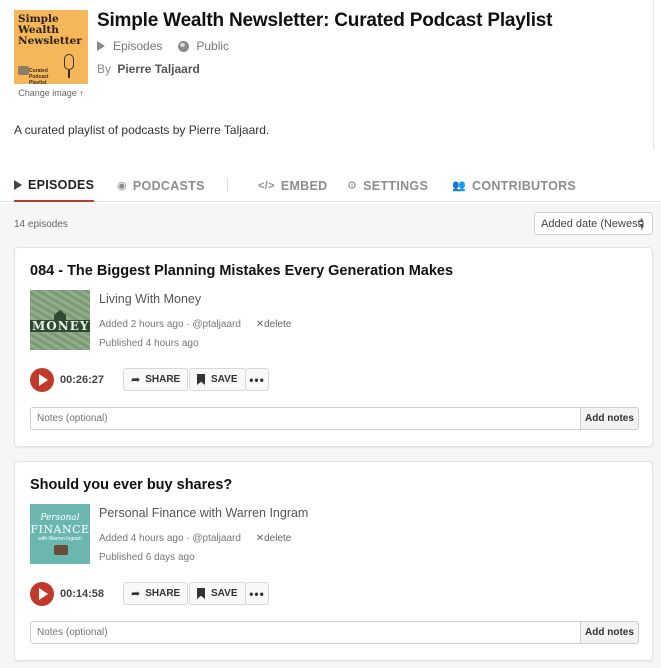 This screenshot has height=668, width=661. What do you see at coordinates (69, 66) in the screenshot?
I see `microphone-icon` at bounding box center [69, 66].